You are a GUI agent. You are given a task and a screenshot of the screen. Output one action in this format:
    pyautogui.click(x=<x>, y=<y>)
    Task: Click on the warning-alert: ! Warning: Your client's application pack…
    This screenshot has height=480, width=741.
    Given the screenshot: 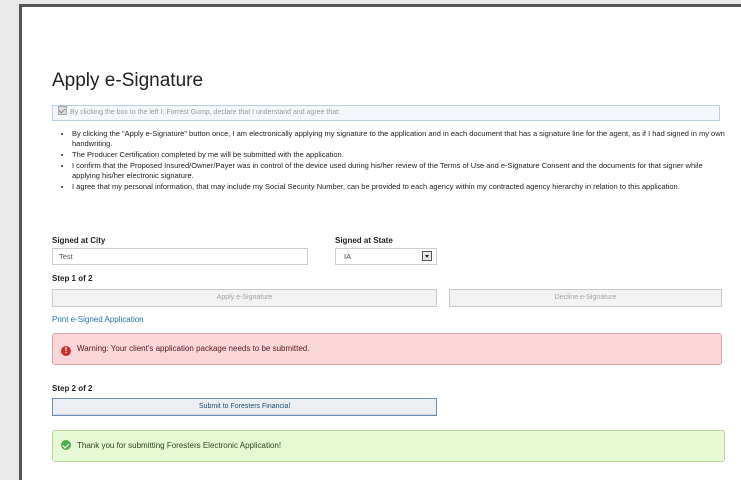 What is the action you would take?
    pyautogui.click(x=387, y=349)
    